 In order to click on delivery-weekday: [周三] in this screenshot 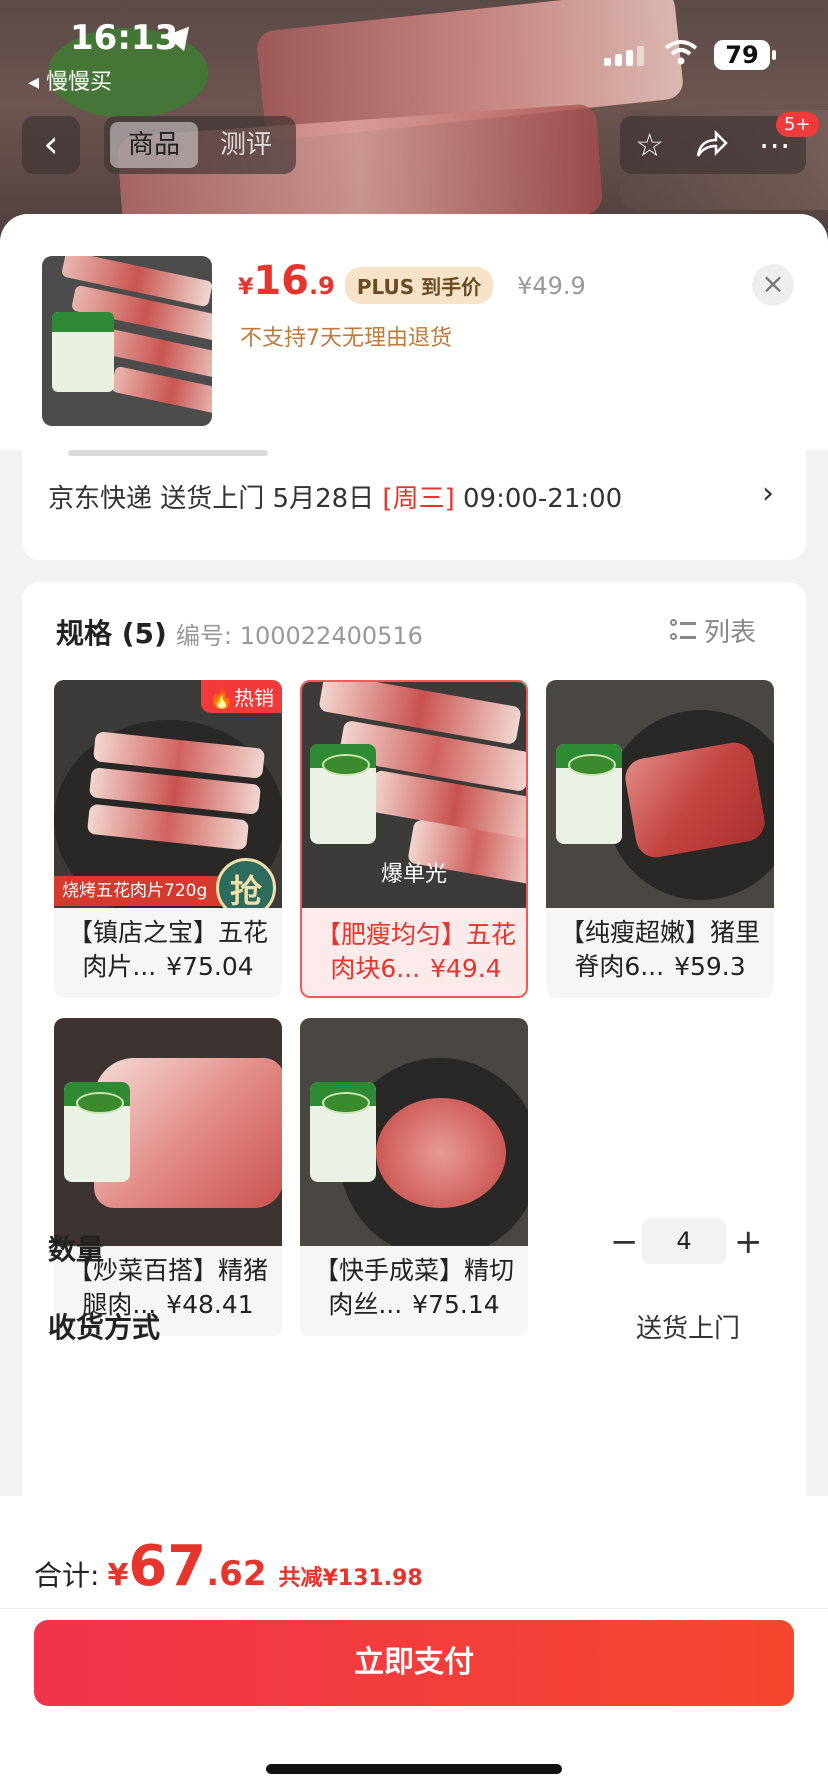, I will do `click(418, 499)`.